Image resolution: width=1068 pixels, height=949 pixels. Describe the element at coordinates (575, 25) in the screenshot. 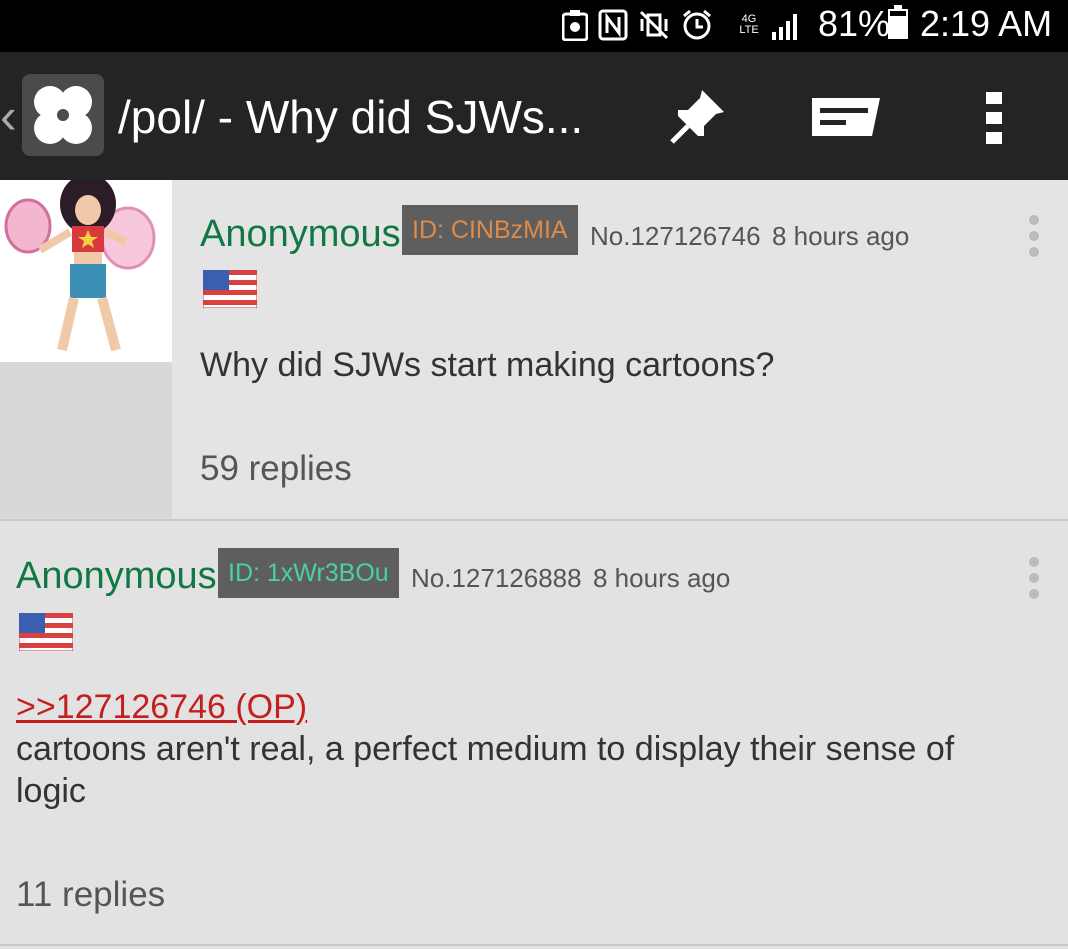

I see `blocking-mode-icon` at that location.